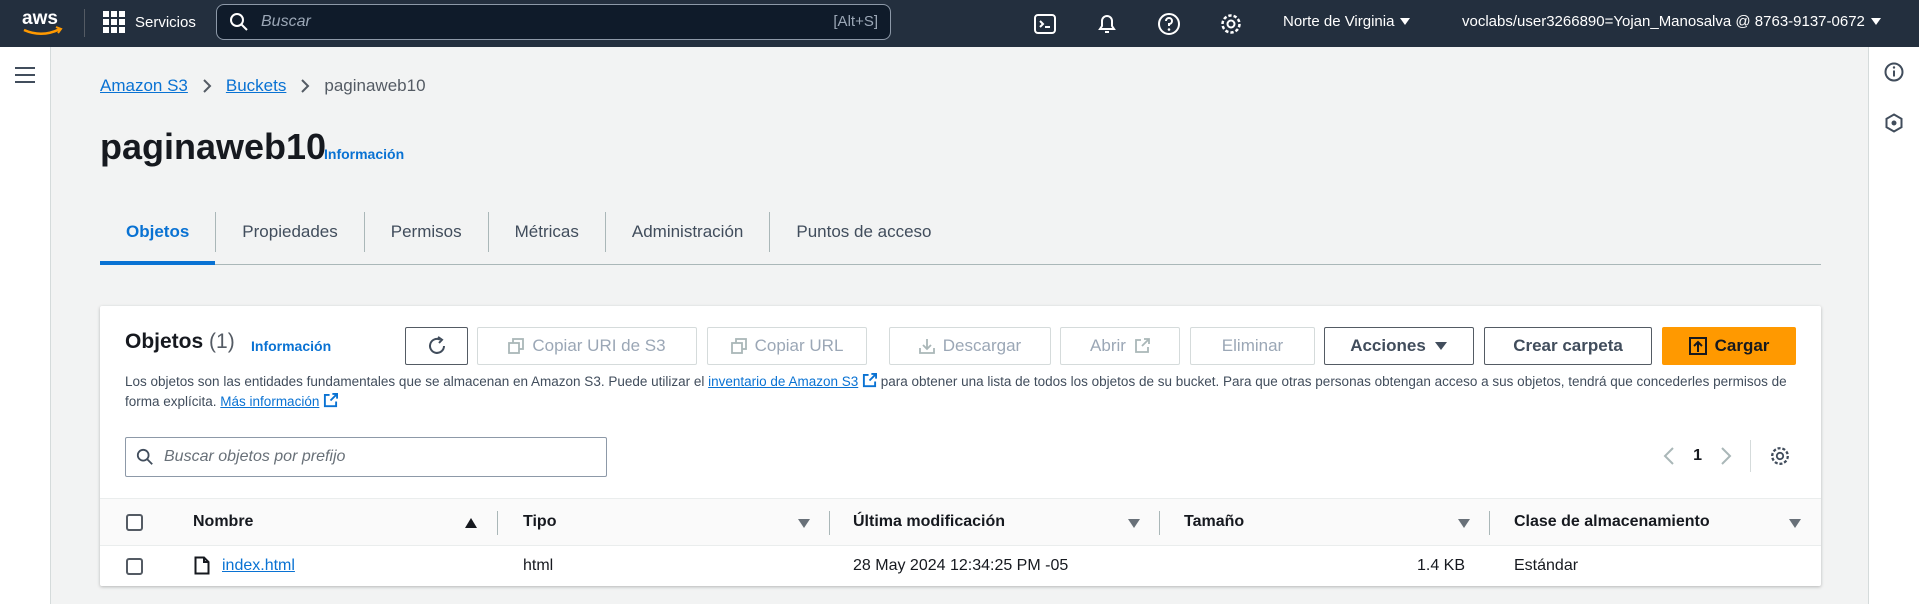 The image size is (1919, 604). What do you see at coordinates (855, 21) in the screenshot?
I see `search-shortcut: [Alt+S]` at bounding box center [855, 21].